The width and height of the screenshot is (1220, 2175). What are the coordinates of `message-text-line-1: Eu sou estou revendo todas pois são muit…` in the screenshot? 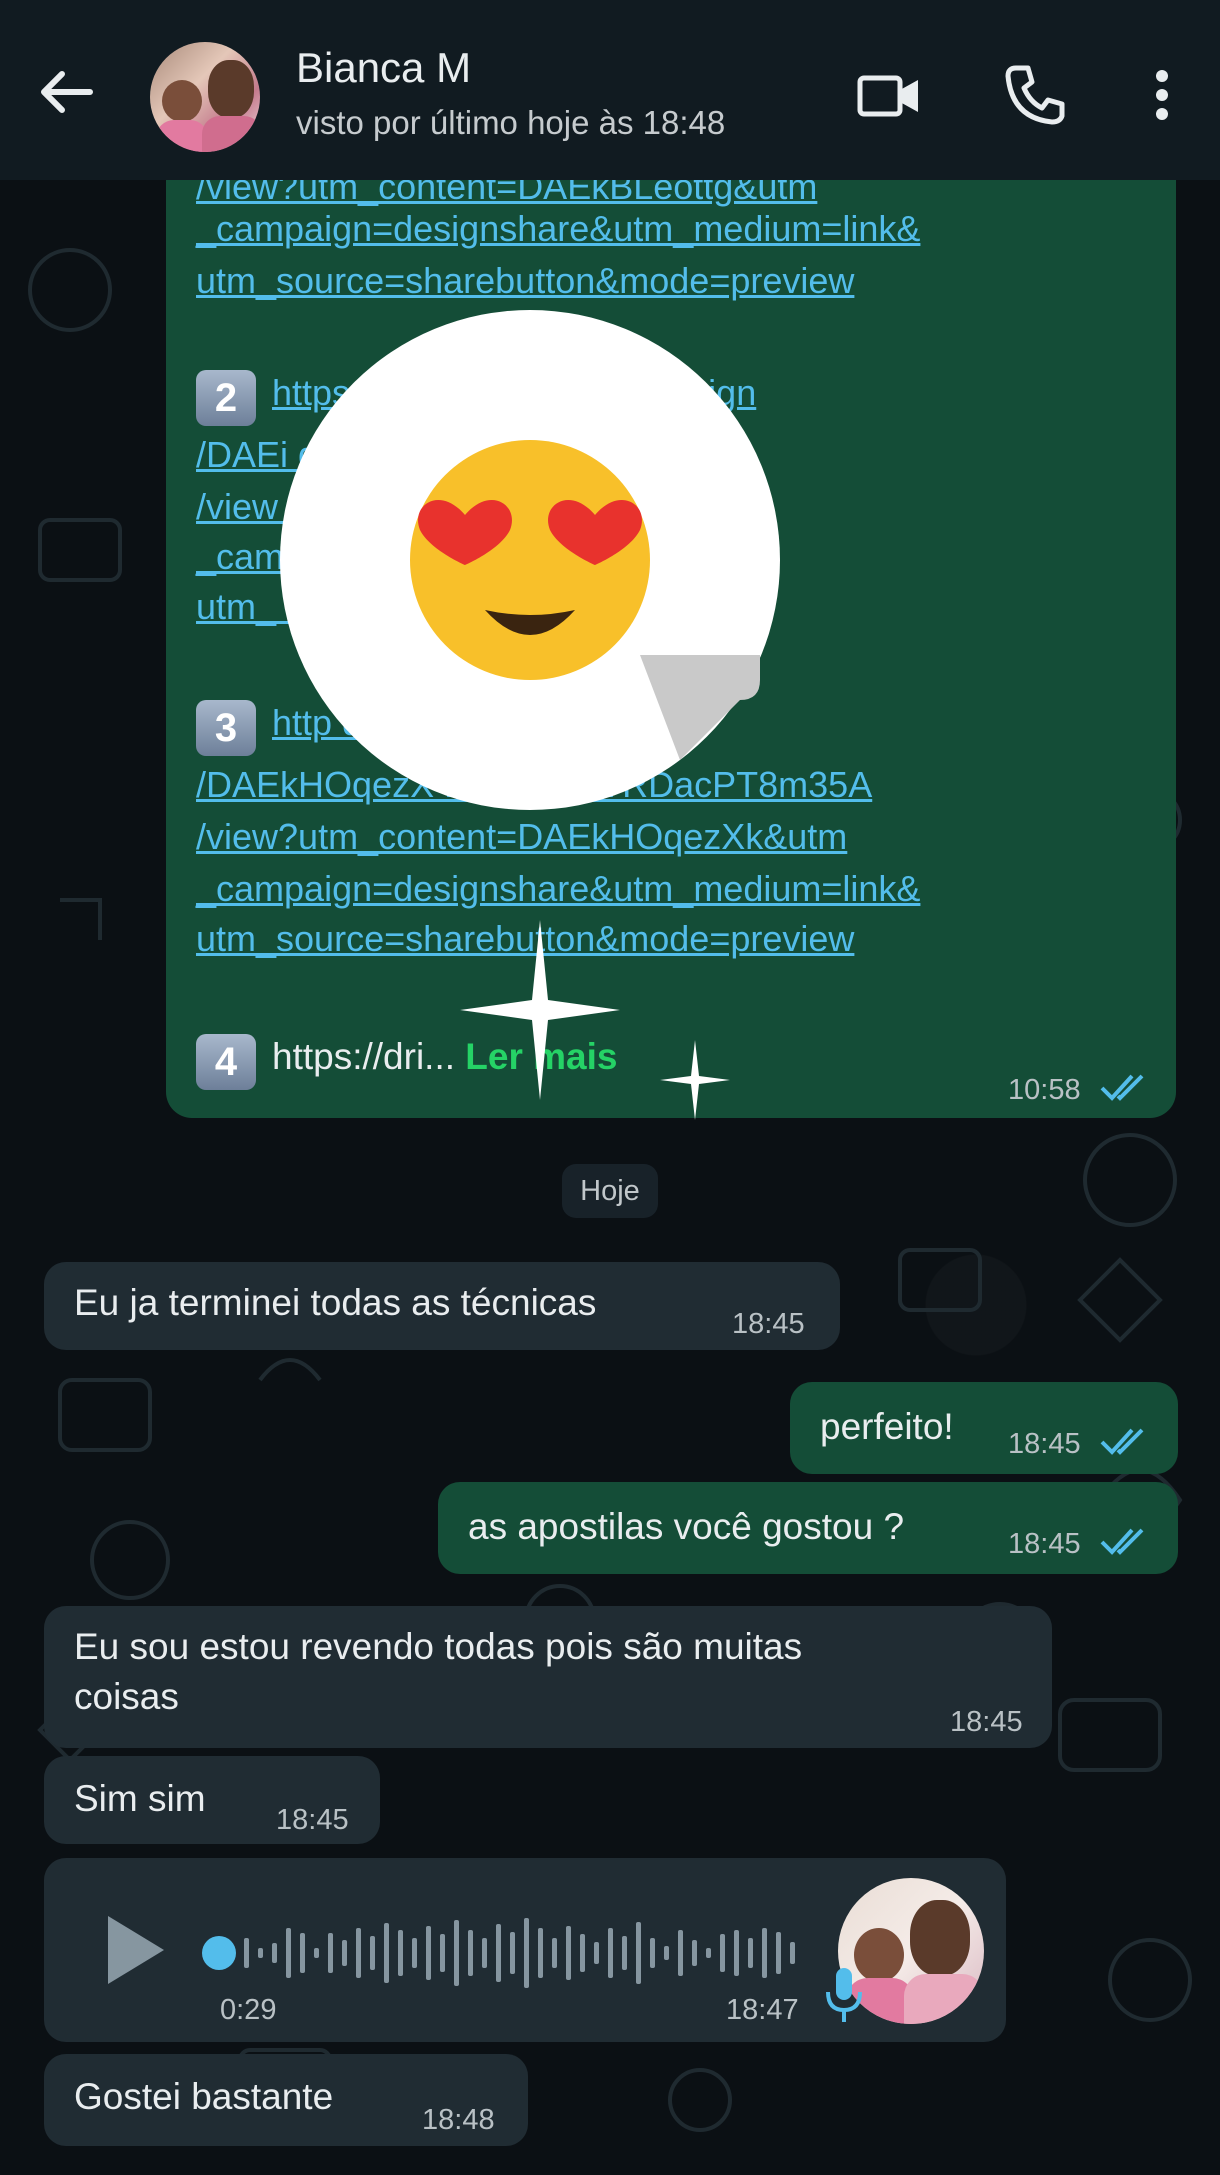 It's located at (438, 1646).